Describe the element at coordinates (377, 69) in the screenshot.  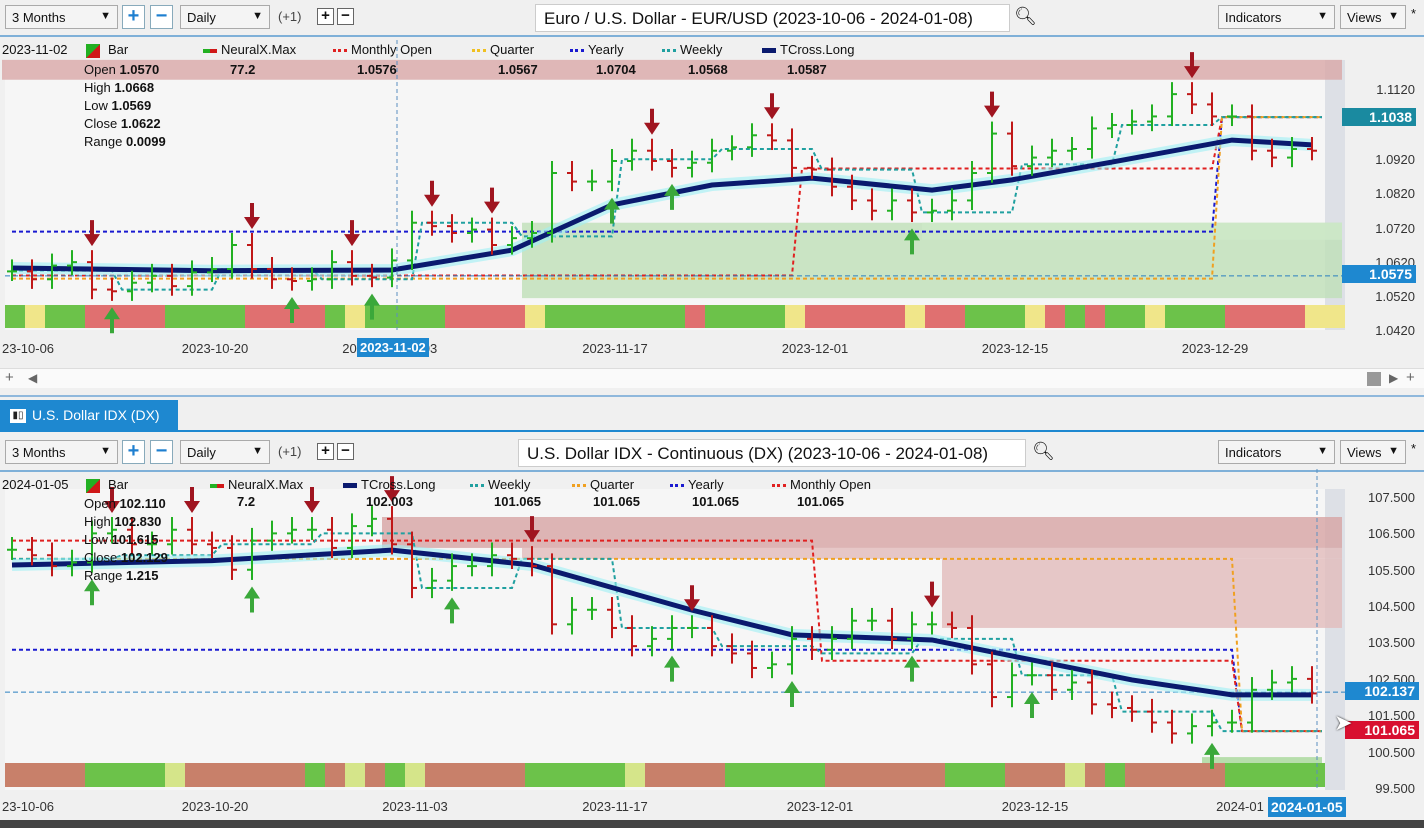
I see `value-monthly-open: 1.0576` at that location.